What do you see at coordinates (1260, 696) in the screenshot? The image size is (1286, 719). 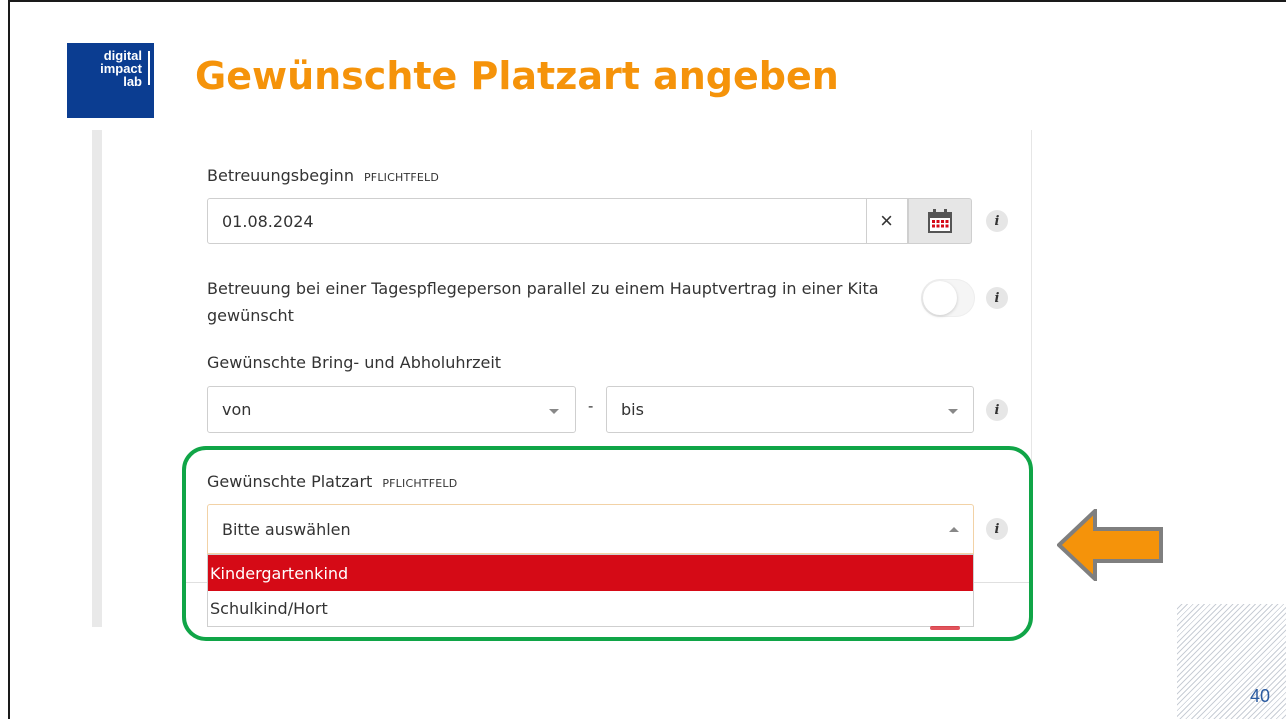 I see `page-number: 40` at bounding box center [1260, 696].